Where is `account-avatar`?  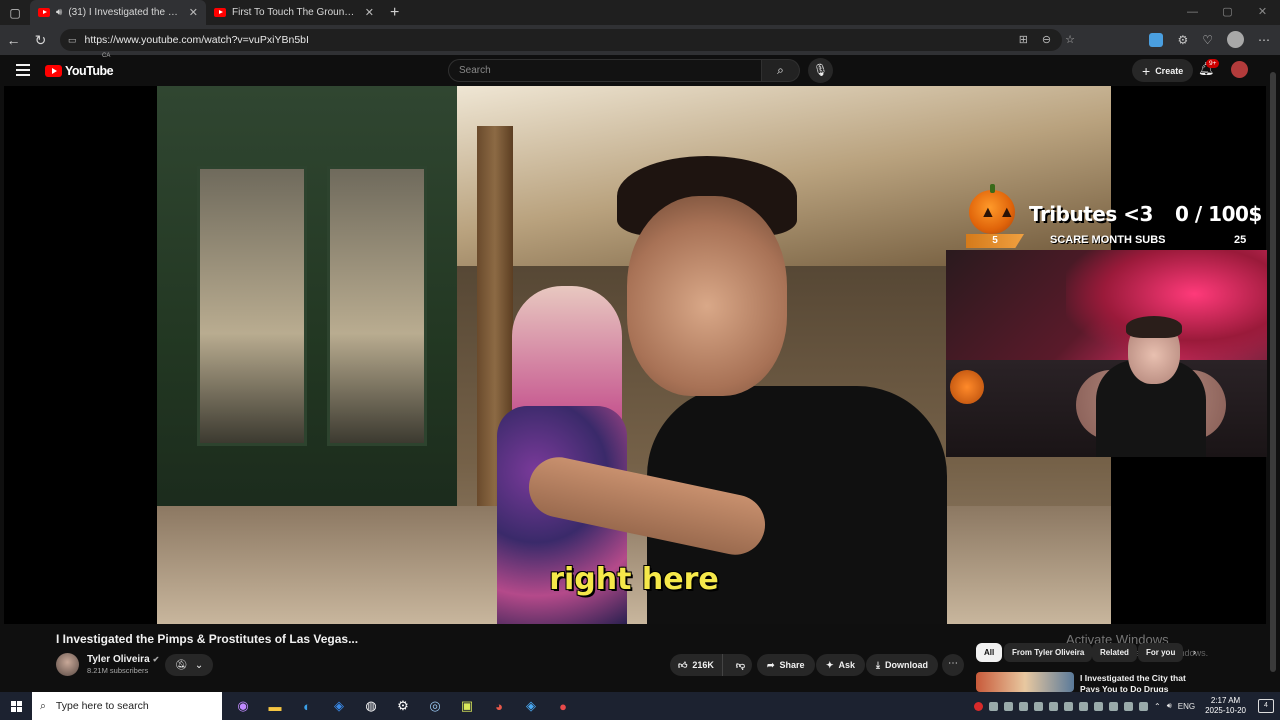 account-avatar is located at coordinates (1239, 69).